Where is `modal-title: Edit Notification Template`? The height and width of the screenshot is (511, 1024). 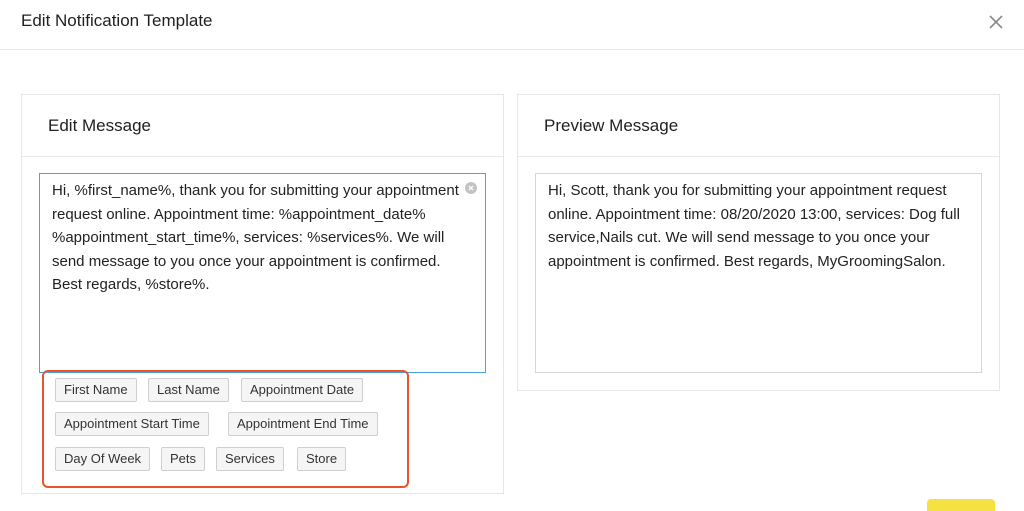 modal-title: Edit Notification Template is located at coordinates (117, 20).